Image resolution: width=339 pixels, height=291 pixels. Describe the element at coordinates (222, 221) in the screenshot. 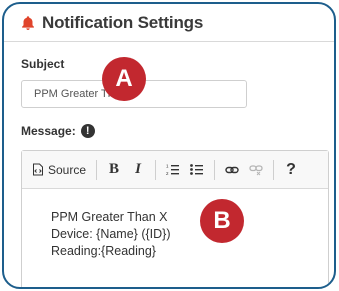

I see `callout-badge-b: B` at that location.